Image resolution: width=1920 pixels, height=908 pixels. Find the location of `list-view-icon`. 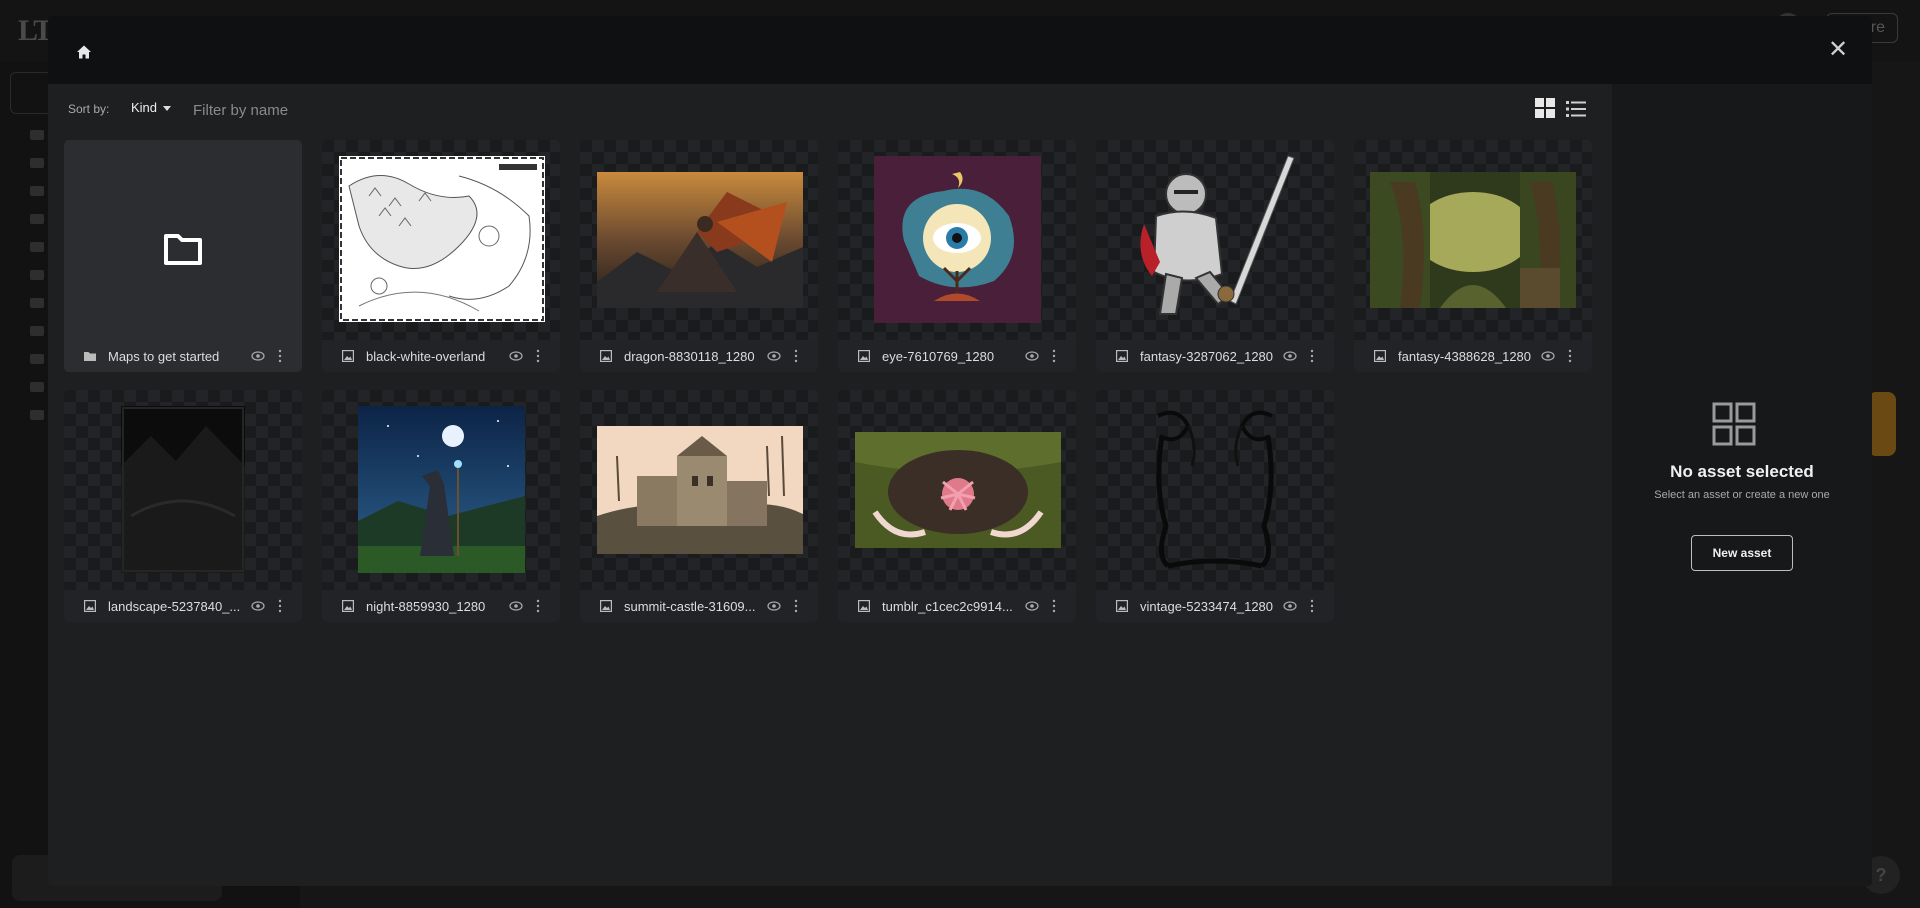

list-view-icon is located at coordinates (1576, 109).